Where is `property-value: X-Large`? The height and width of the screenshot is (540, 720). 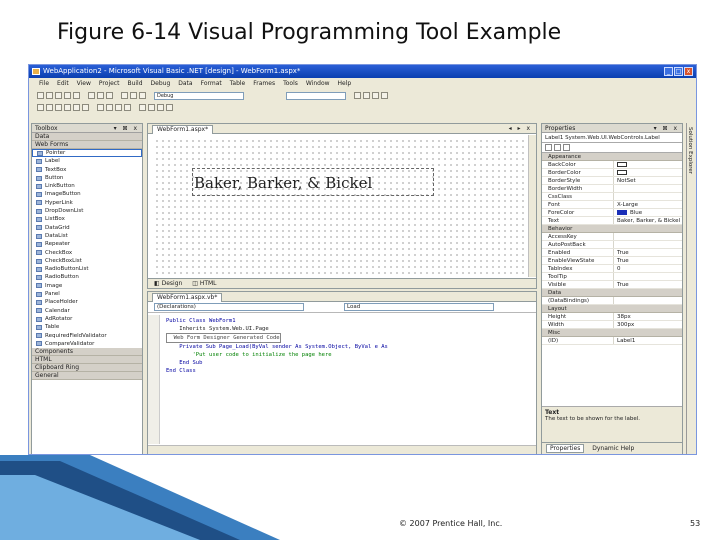
property-value: X-Large is located at coordinates (648, 204).